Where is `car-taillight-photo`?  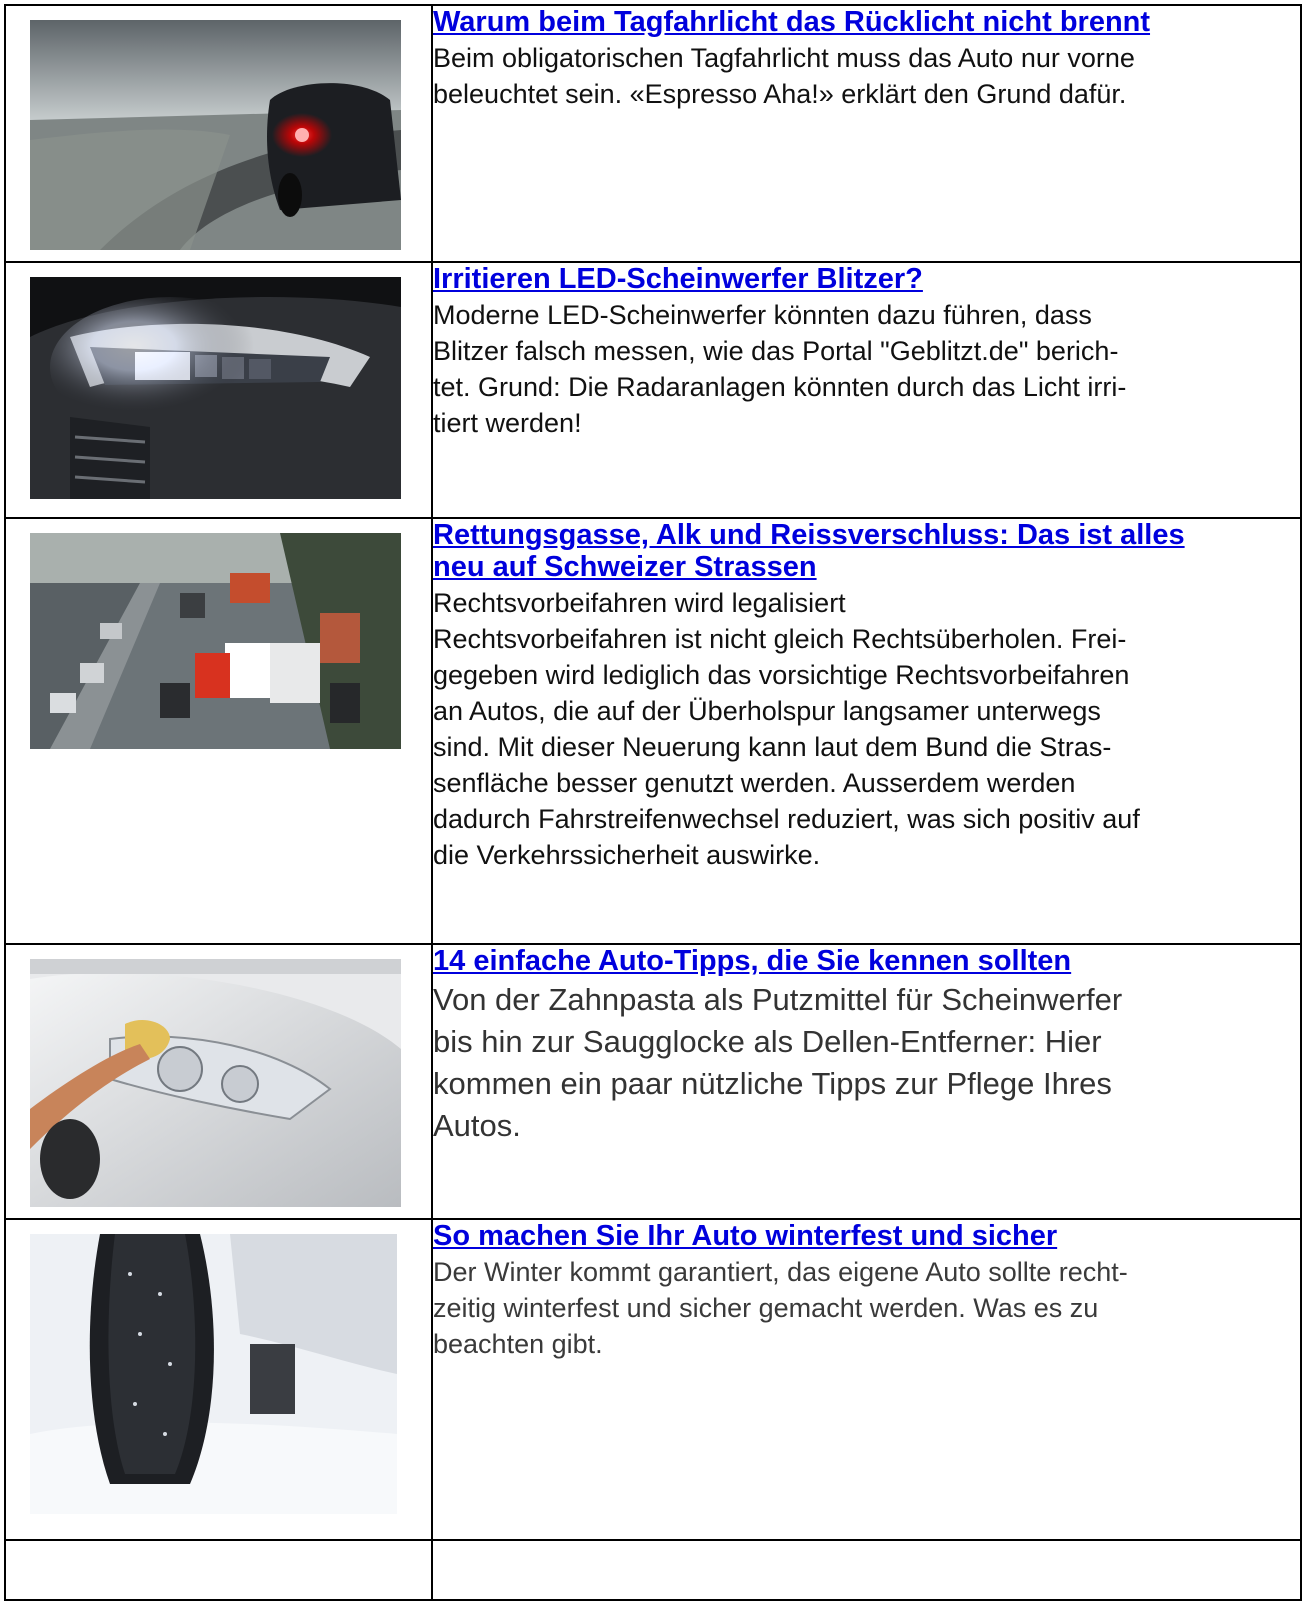 car-taillight-photo is located at coordinates (215, 135).